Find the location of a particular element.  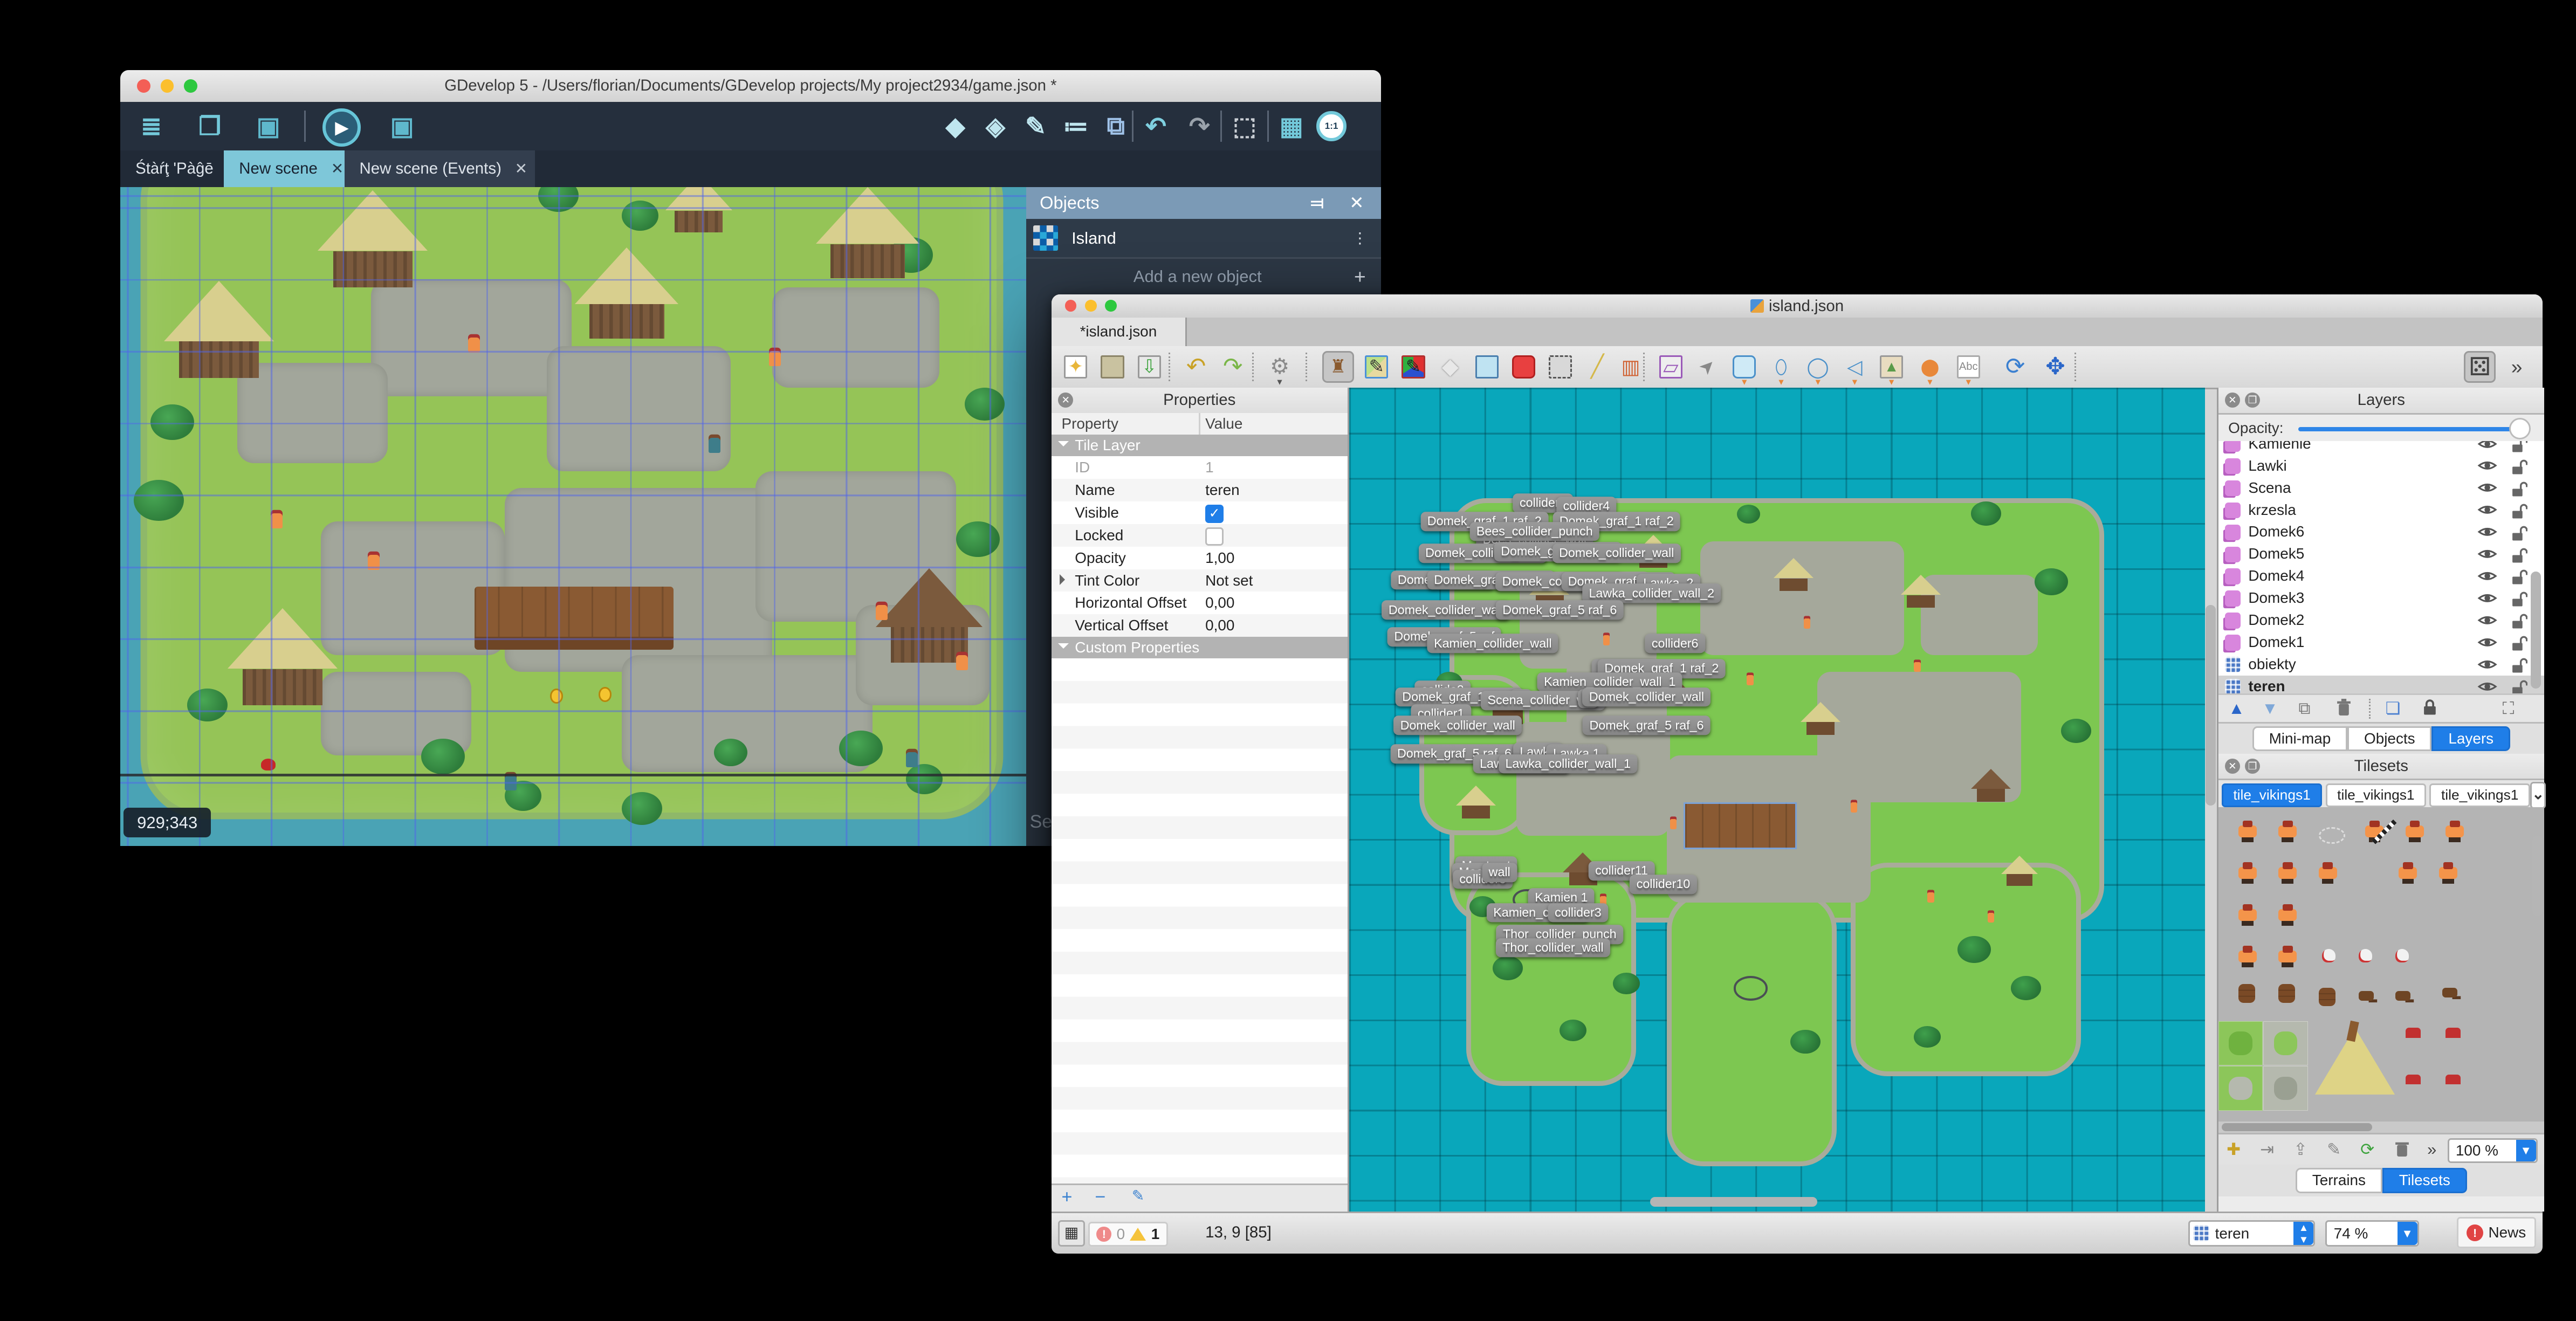

tileset-sprite-chicken is located at coordinates (2402, 956).